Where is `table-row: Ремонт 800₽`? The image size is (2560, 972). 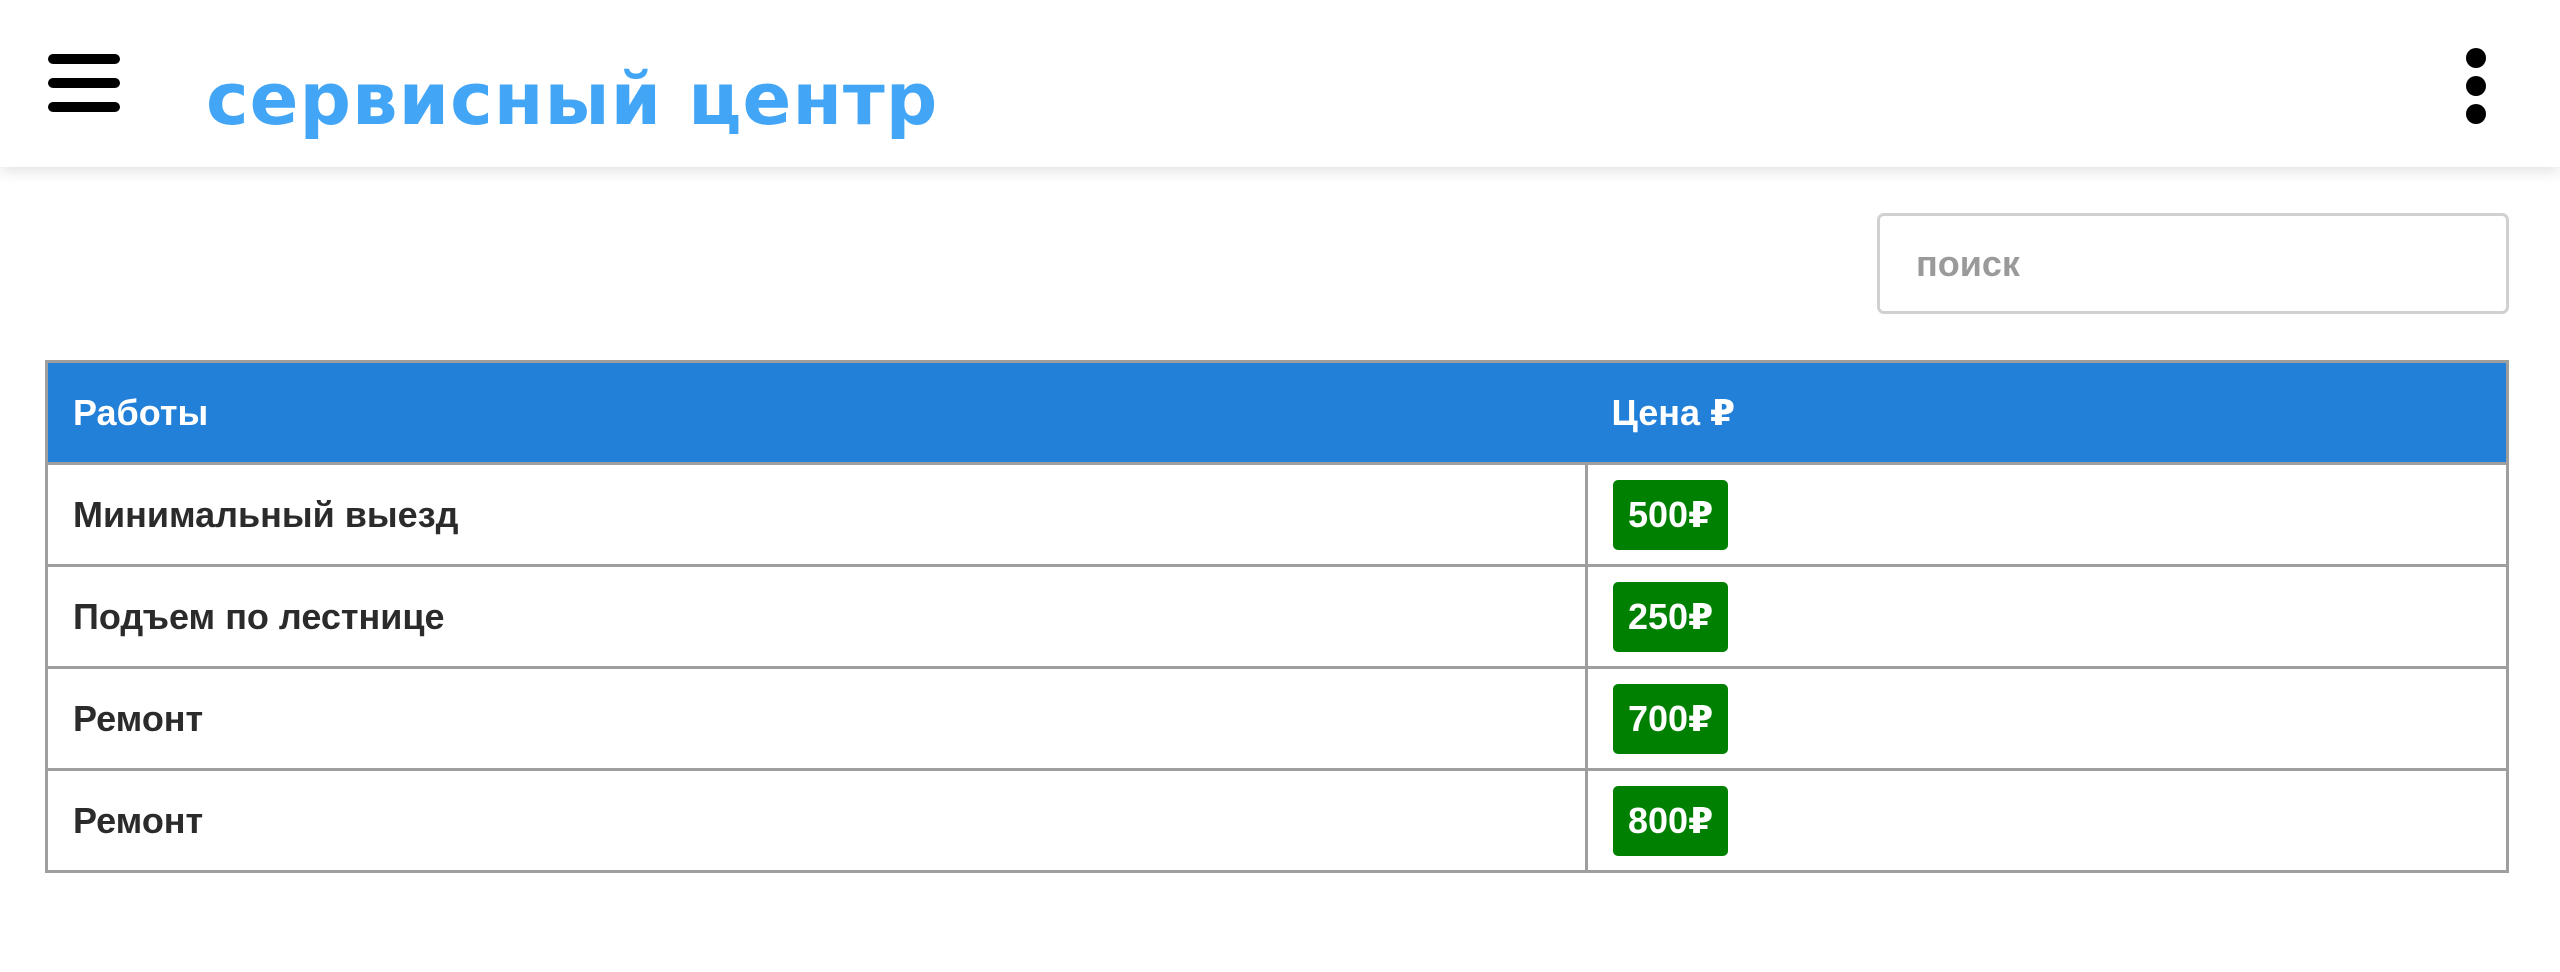 table-row: Ремонт 800₽ is located at coordinates (1277, 820).